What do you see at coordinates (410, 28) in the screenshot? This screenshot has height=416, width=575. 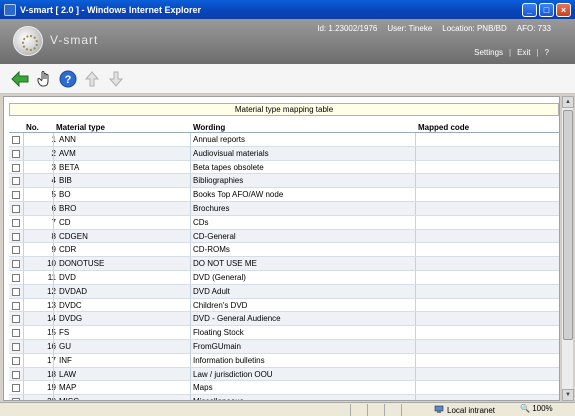 I see `session-user: User: Tineke` at bounding box center [410, 28].